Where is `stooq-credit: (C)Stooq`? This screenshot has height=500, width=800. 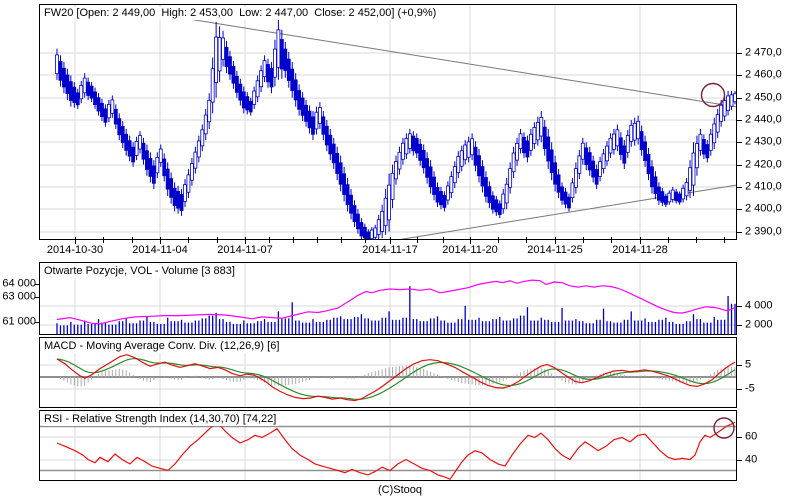
stooq-credit: (C)Stooq is located at coordinates (400, 490).